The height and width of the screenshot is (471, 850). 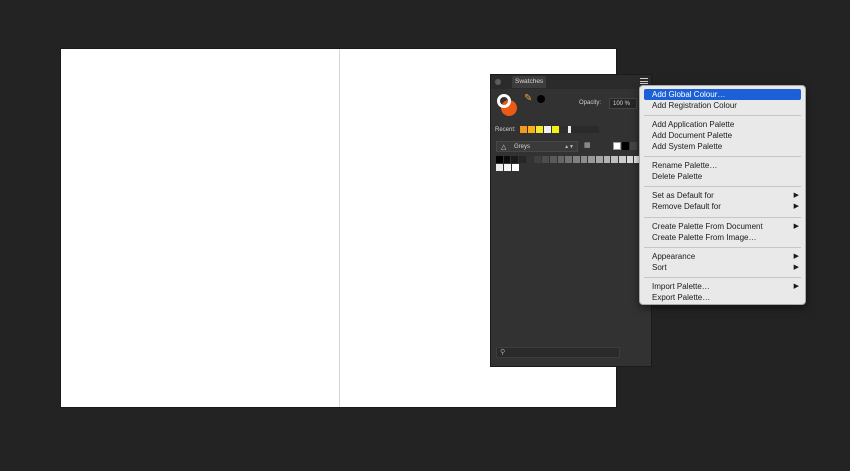 What do you see at coordinates (617, 146) in the screenshot?
I see `no-fill-icon` at bounding box center [617, 146].